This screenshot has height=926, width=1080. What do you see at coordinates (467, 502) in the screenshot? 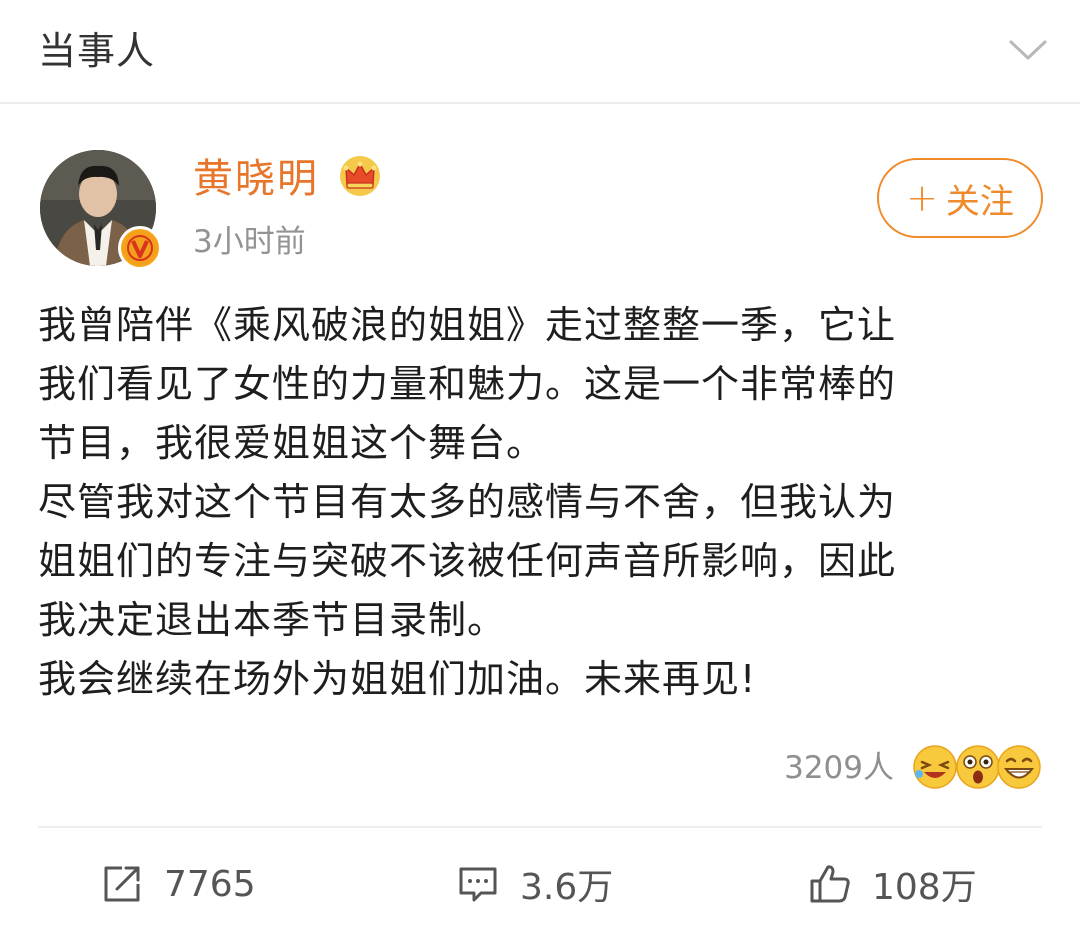
I see `post-line: 尽管我对这个节目有太多的感情与不舍，但我认为` at bounding box center [467, 502].